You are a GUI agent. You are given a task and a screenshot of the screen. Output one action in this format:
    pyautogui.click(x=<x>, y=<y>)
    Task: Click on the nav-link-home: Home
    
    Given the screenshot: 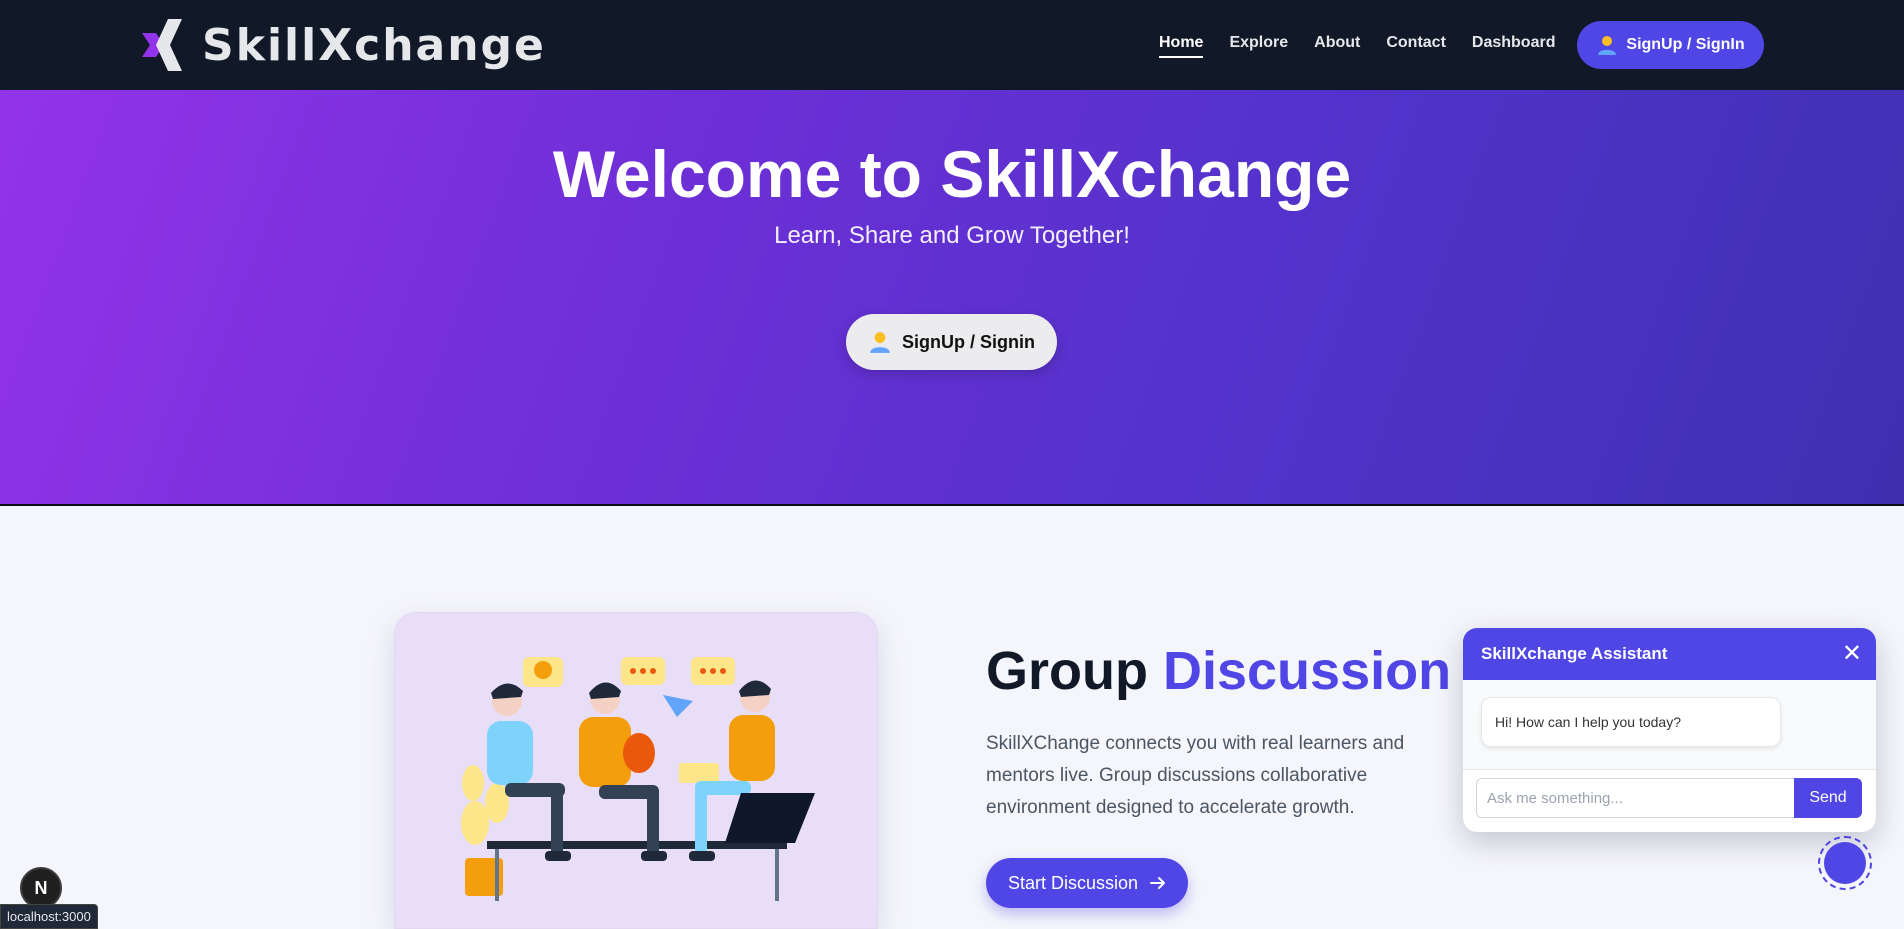 What is the action you would take?
    pyautogui.click(x=1181, y=46)
    